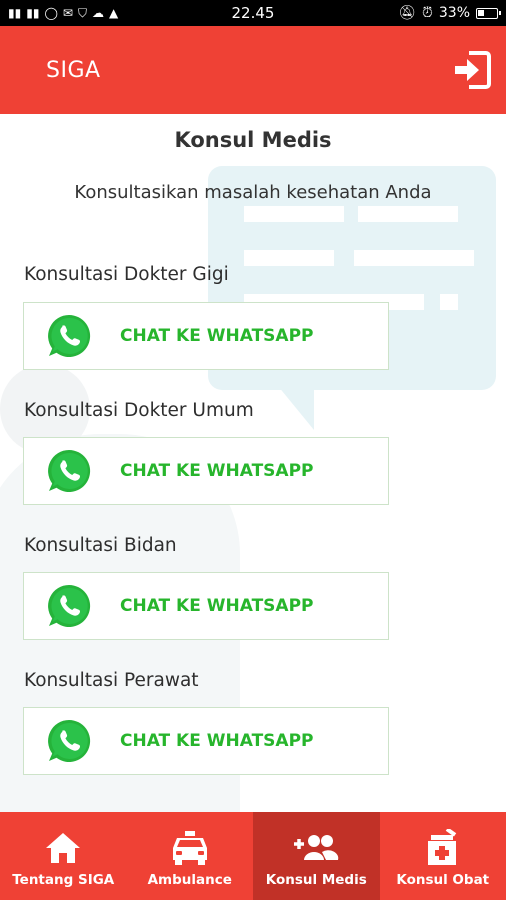  What do you see at coordinates (82, 12) in the screenshot?
I see `shield-icon: ⛉` at bounding box center [82, 12].